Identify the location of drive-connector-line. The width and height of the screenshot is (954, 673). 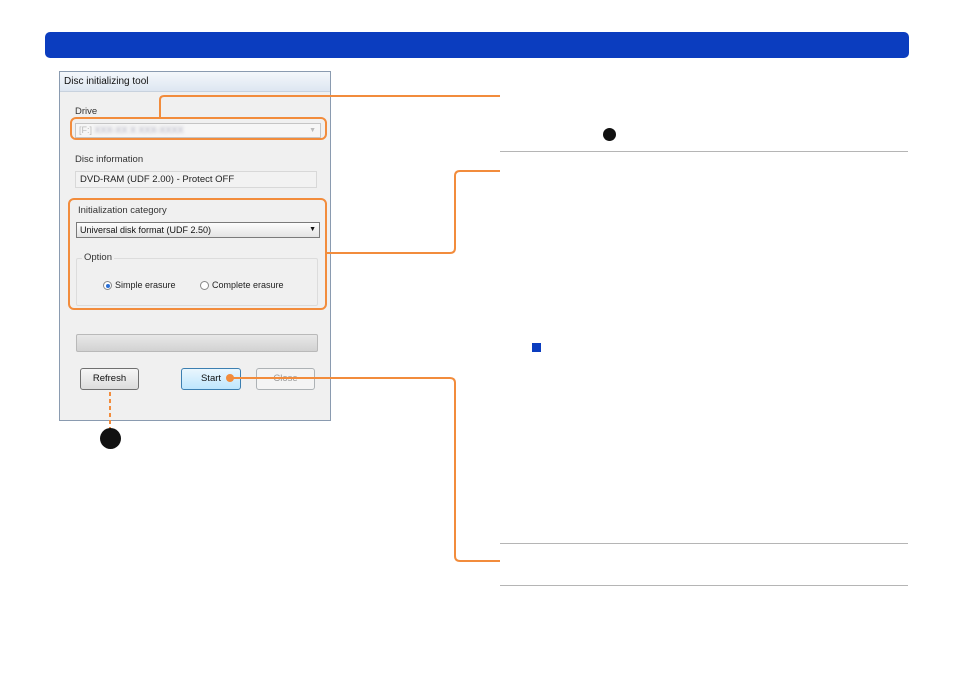
(329, 106).